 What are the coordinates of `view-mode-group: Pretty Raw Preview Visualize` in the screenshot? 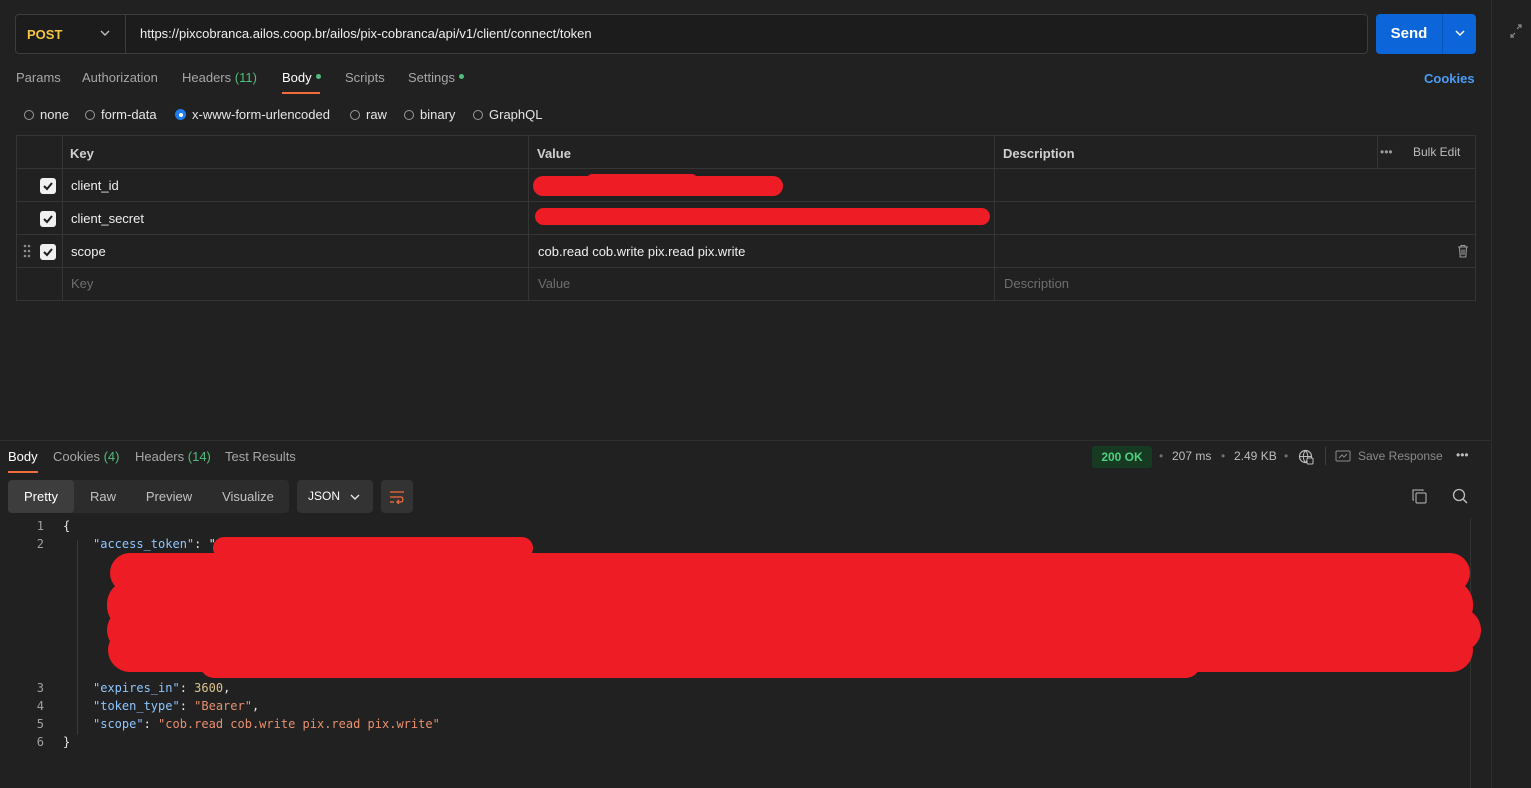 It's located at (148, 496).